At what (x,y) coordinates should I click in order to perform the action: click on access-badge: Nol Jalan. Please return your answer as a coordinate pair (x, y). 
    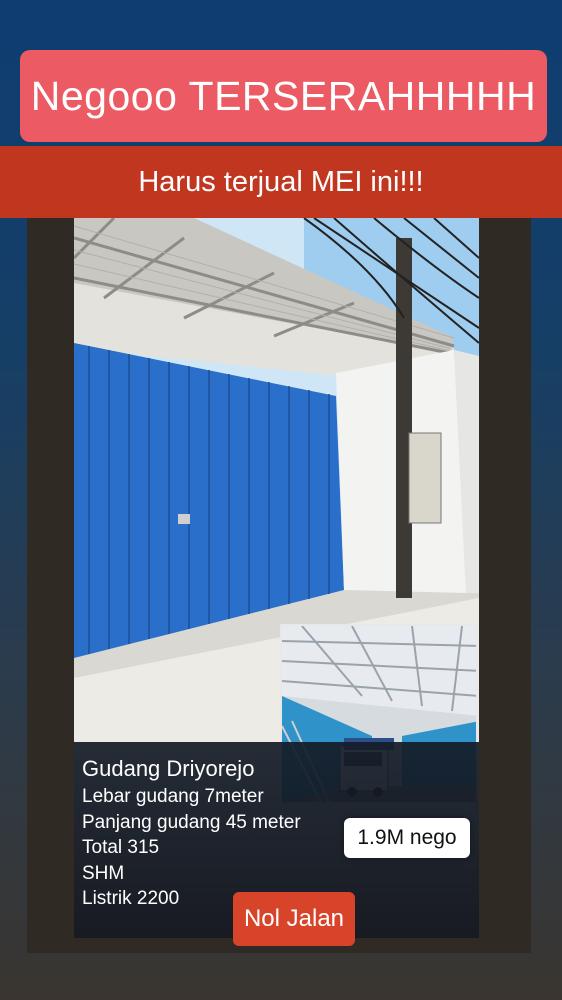
    Looking at the image, I should click on (294, 919).